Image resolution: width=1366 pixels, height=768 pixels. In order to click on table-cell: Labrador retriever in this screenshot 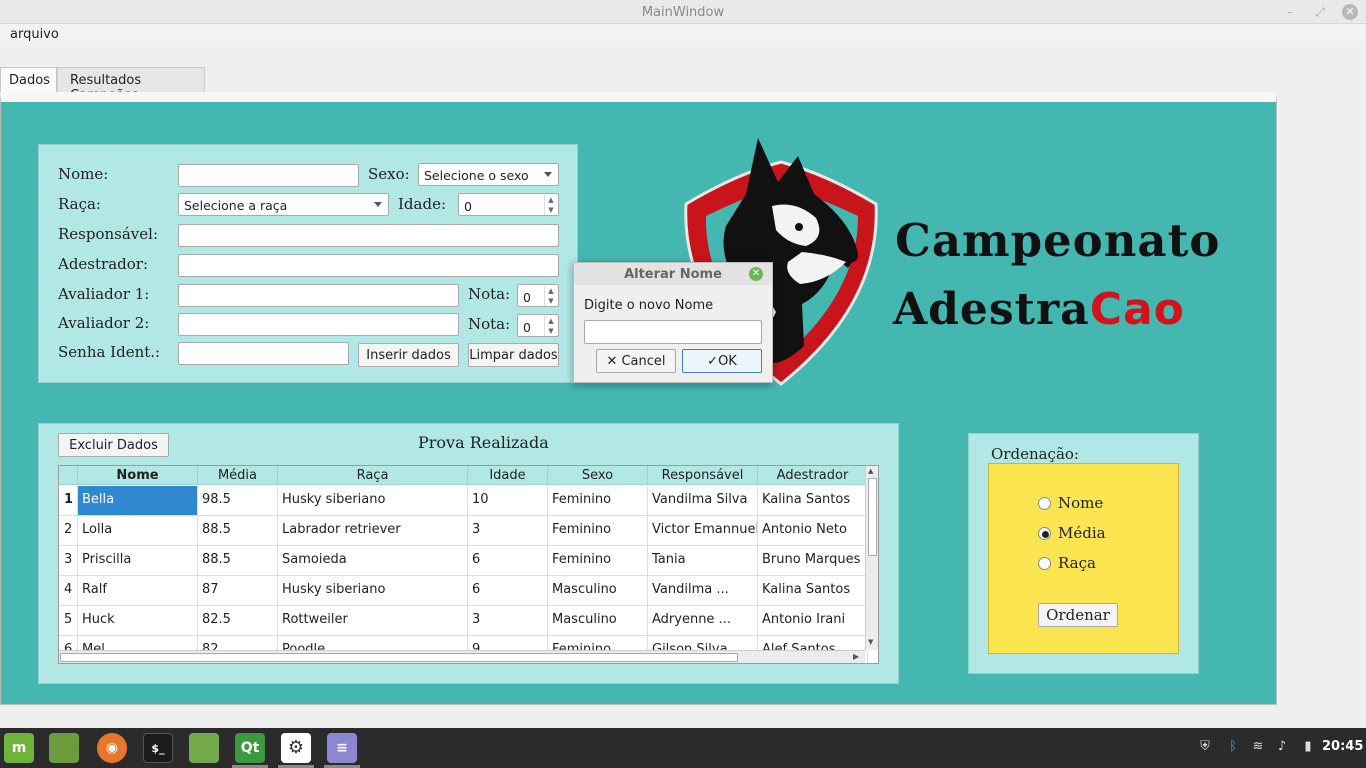, I will do `click(373, 531)`.